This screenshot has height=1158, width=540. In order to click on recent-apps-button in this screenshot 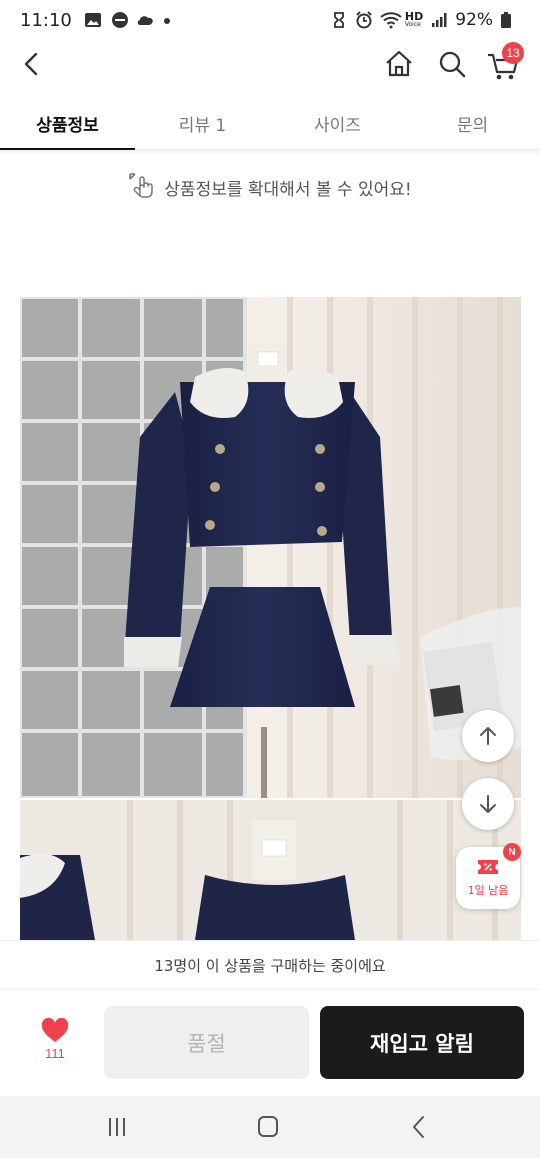, I will do `click(117, 1127)`.